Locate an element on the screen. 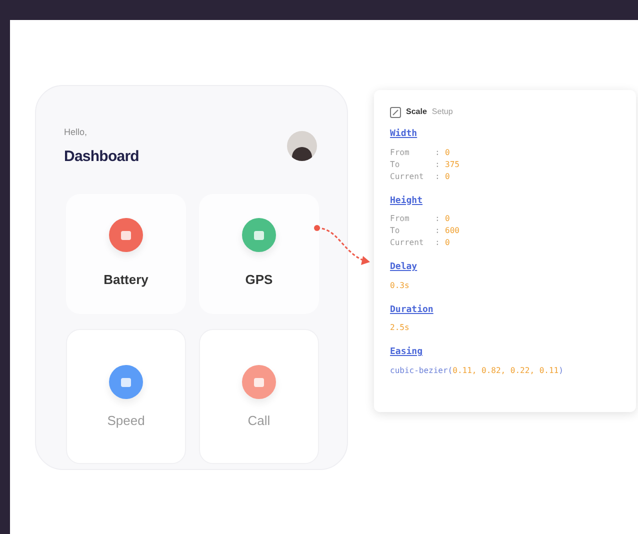 This screenshot has height=534, width=638. avatar-icon is located at coordinates (302, 146).